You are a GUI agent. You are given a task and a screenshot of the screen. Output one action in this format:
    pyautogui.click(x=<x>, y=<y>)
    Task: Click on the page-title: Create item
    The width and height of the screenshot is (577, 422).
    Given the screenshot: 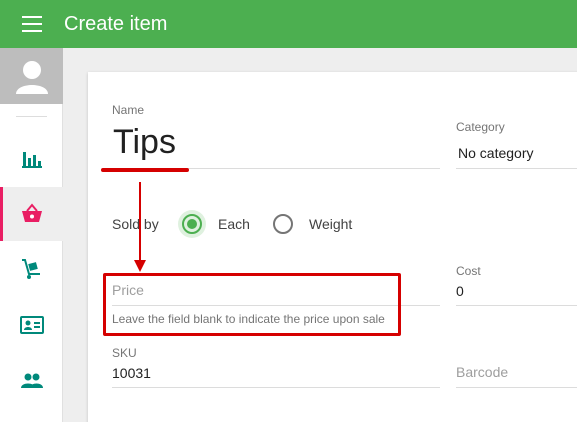 What is the action you would take?
    pyautogui.click(x=116, y=24)
    